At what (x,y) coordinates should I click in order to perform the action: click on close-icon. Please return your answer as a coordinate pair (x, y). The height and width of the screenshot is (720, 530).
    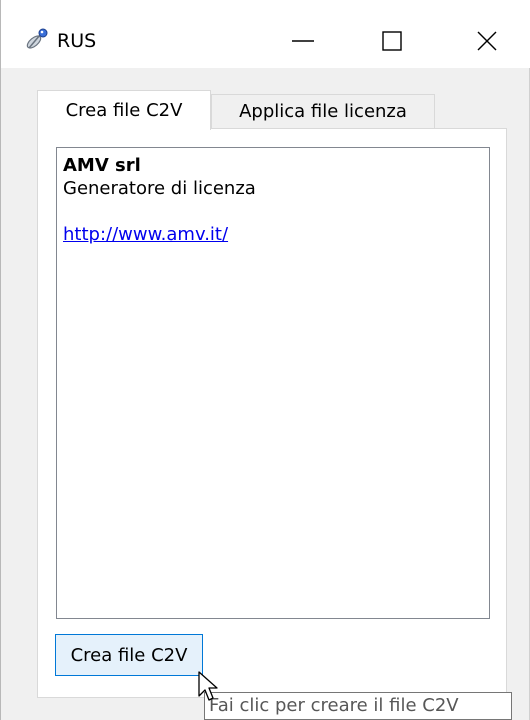
    Looking at the image, I should click on (487, 41).